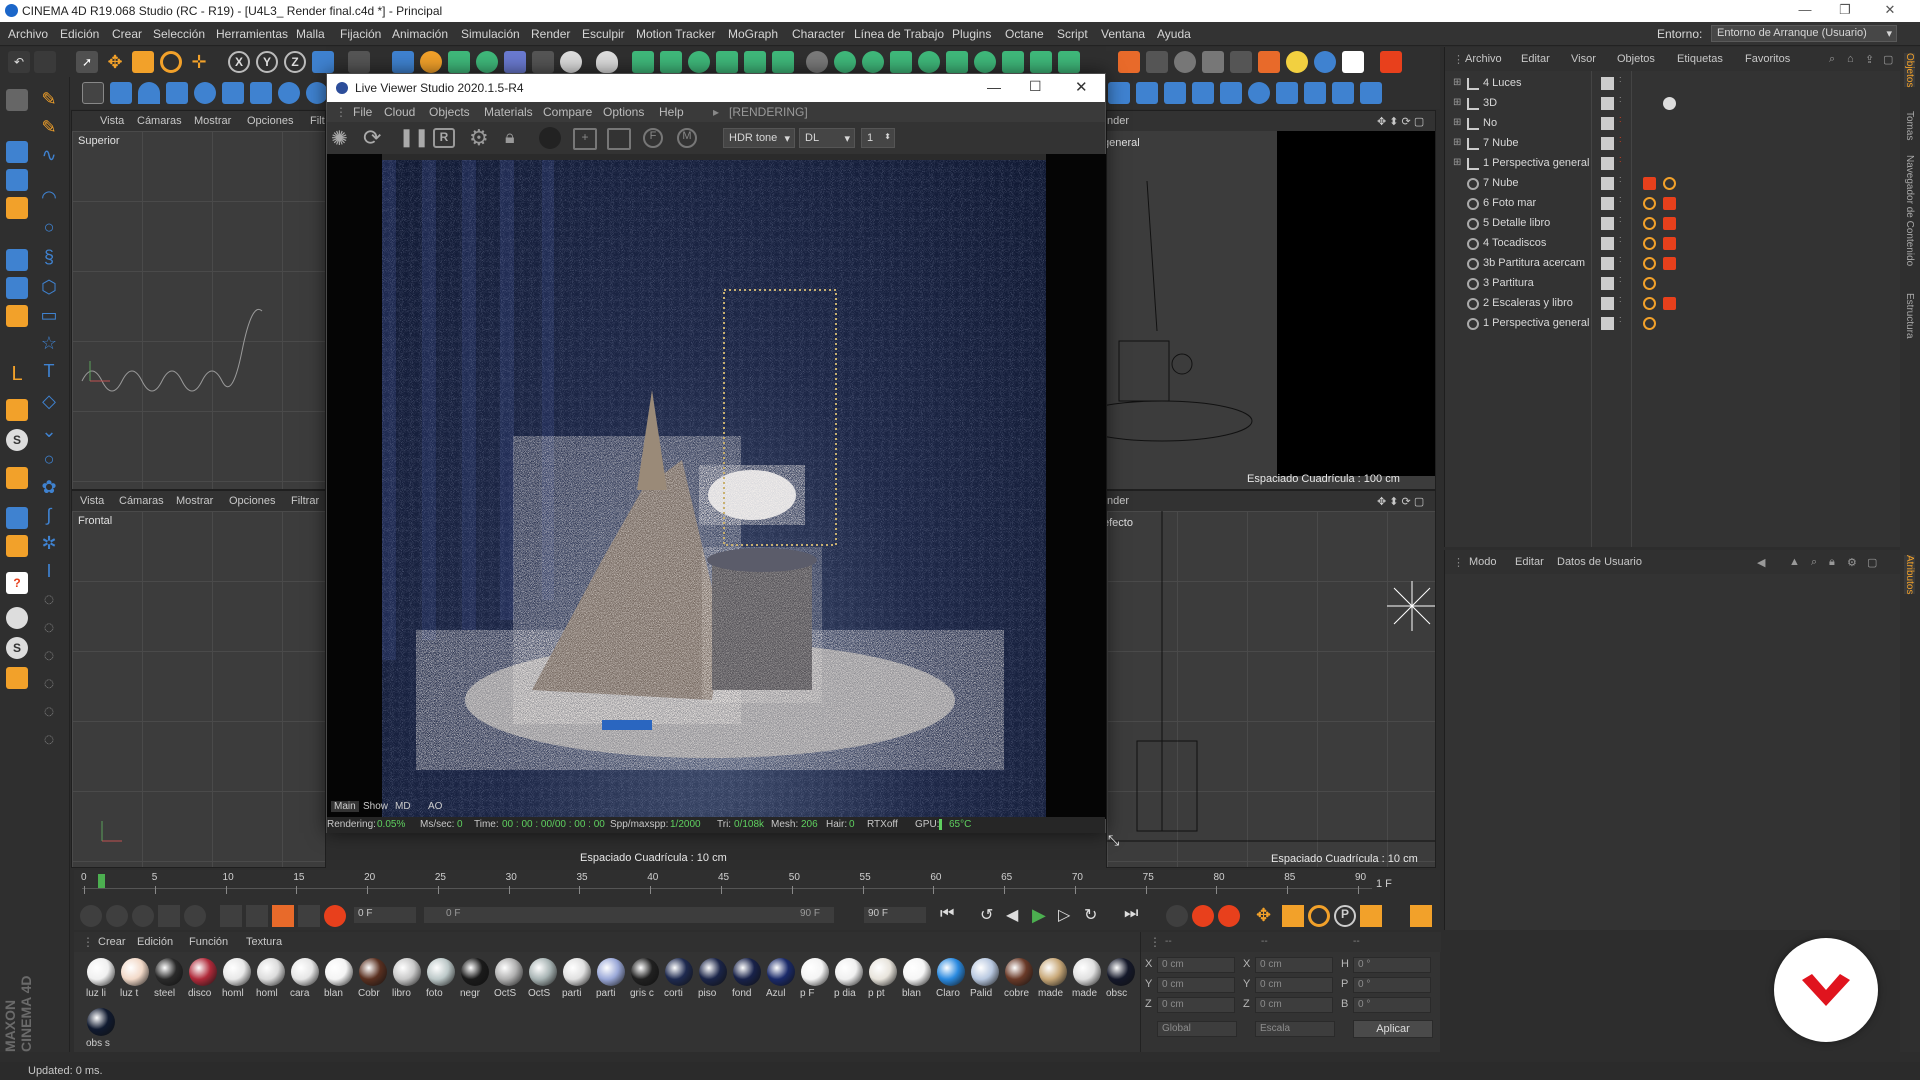 This screenshot has height=1080, width=1920. What do you see at coordinates (985, 981) in the screenshot?
I see `material-swatch: Palid` at bounding box center [985, 981].